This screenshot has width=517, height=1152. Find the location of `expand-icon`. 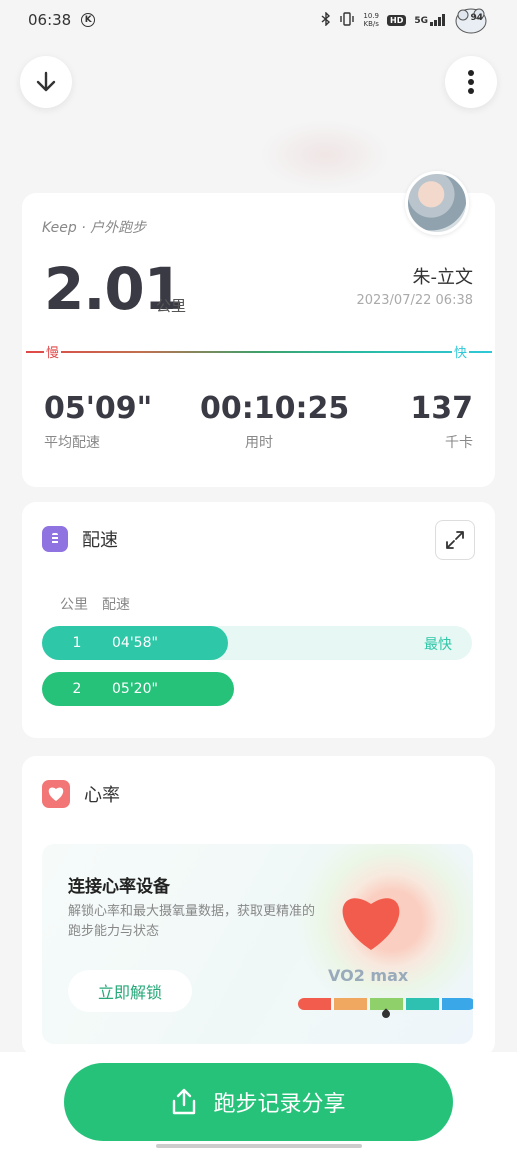

expand-icon is located at coordinates (455, 540).